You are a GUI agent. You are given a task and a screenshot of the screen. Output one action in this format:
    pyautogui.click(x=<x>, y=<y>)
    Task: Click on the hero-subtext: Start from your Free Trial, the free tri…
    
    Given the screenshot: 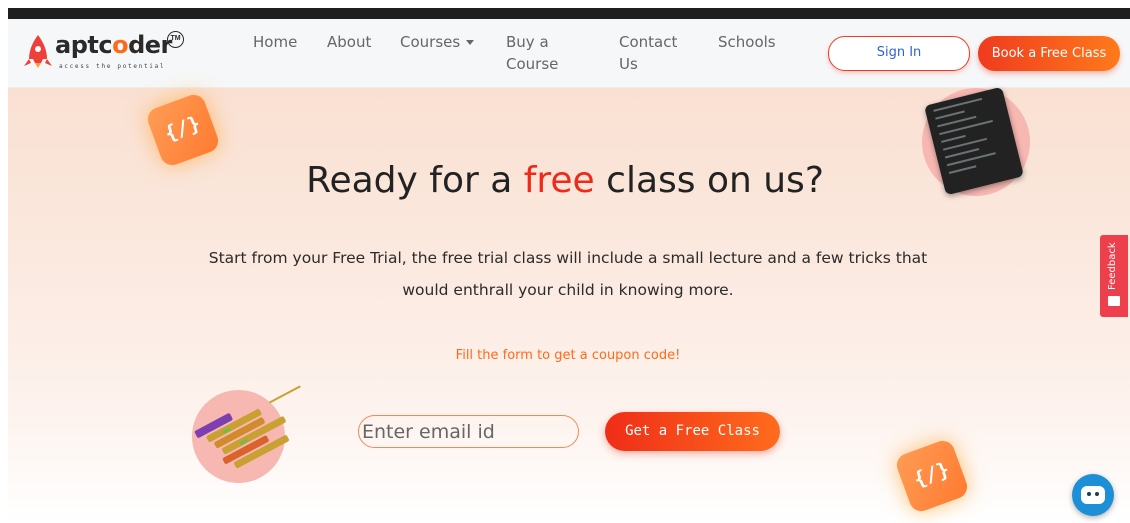 What is the action you would take?
    pyautogui.click(x=568, y=274)
    